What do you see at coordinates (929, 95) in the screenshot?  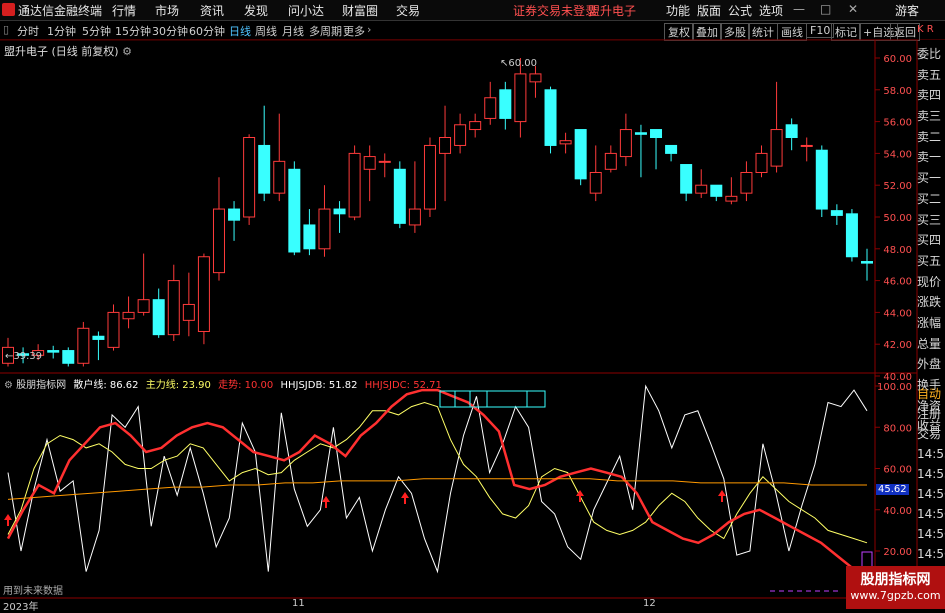 I see `quote-label: 卖四` at bounding box center [929, 95].